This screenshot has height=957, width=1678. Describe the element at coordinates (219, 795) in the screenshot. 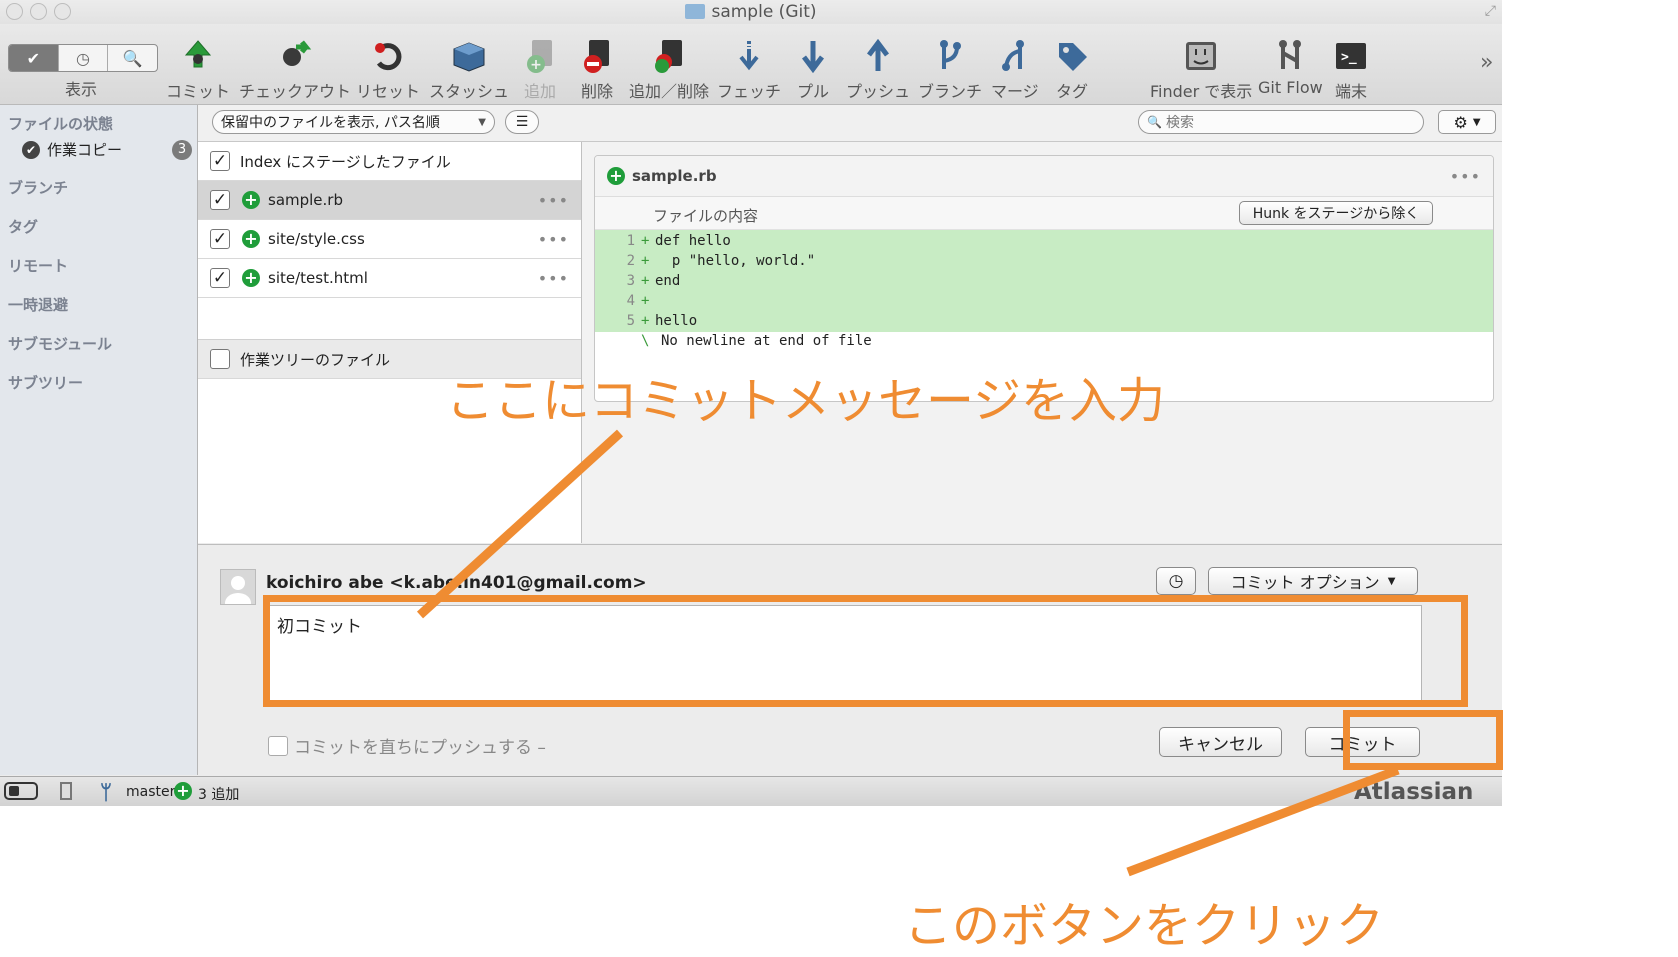

I see `added-count: 3 追加` at that location.